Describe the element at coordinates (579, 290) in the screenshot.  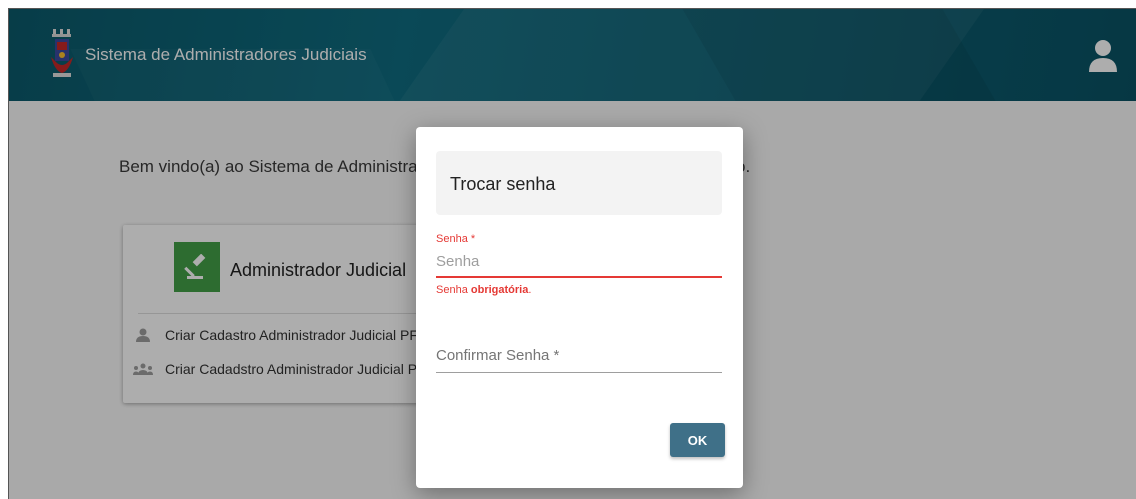
I see `password-error: Senha obrigatória.` at that location.